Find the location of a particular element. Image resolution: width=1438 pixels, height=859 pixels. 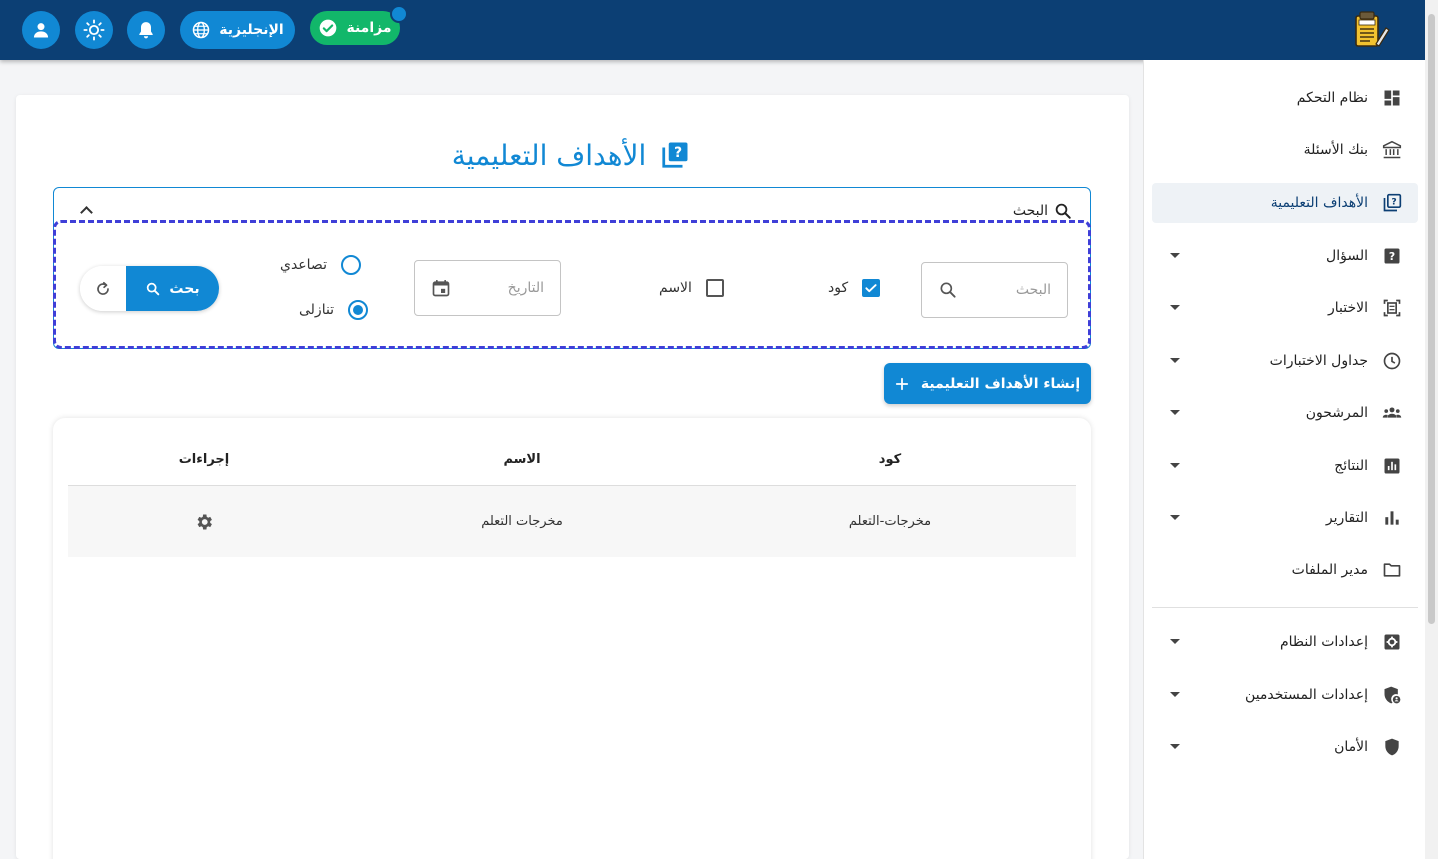

sidebar-item-user-settings: إعدادات المستخدمين is located at coordinates (1285, 695).